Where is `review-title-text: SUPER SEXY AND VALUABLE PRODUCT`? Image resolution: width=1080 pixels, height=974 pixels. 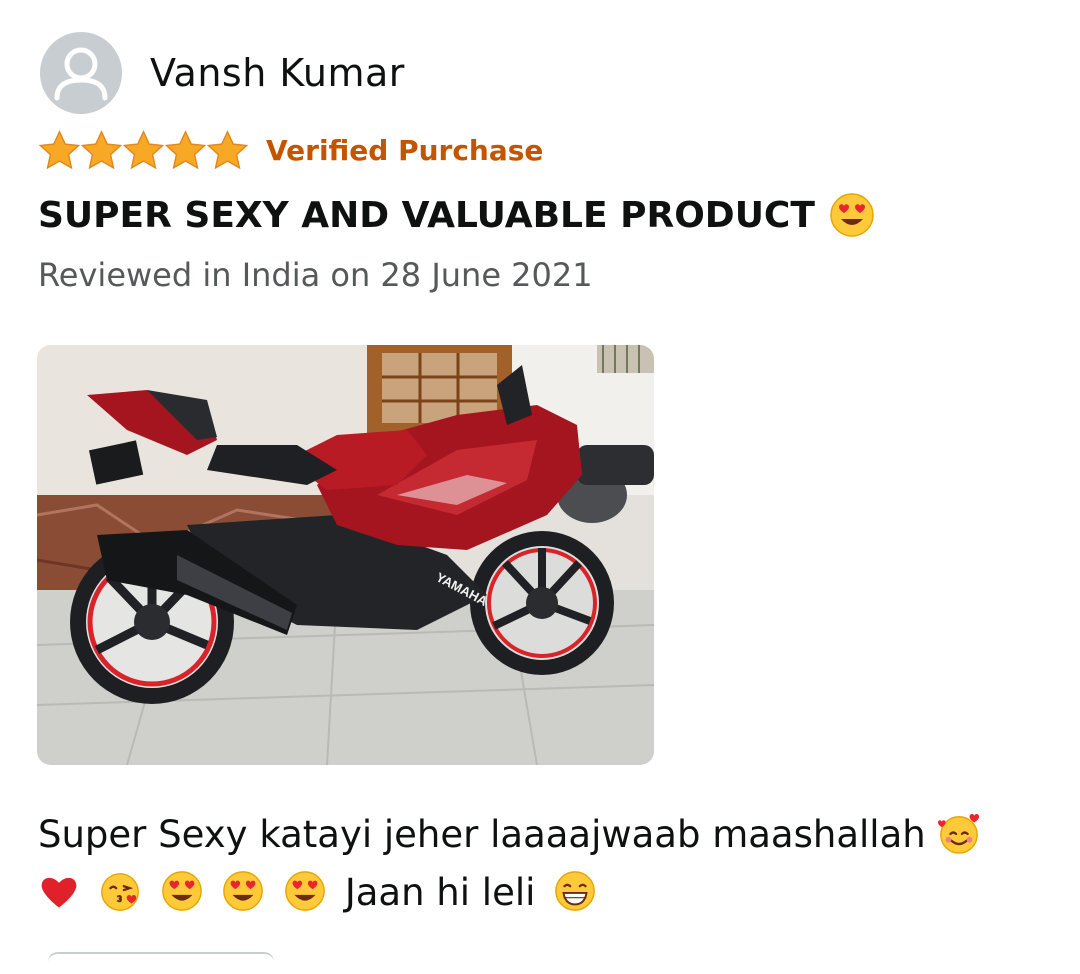
review-title-text: SUPER SEXY AND VALUABLE PRODUCT is located at coordinates (426, 215).